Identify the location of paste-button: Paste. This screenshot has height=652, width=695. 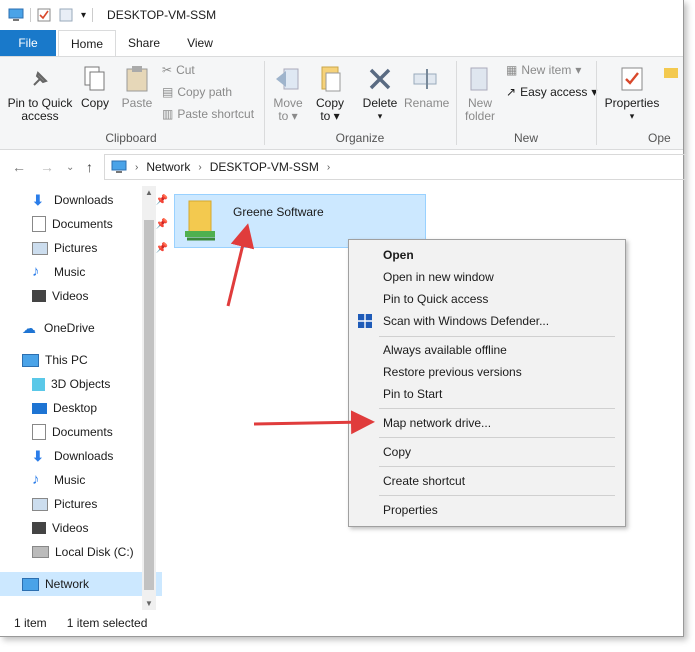
(137, 87).